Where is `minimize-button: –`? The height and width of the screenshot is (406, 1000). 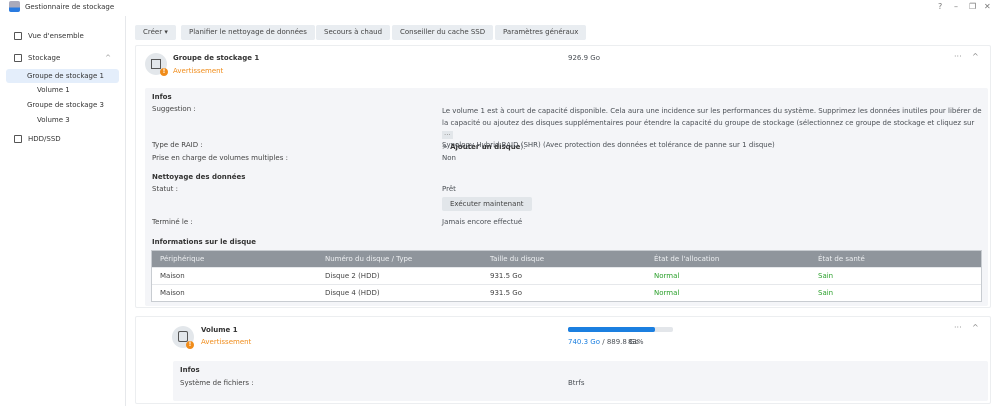 minimize-button: – is located at coordinates (956, 6).